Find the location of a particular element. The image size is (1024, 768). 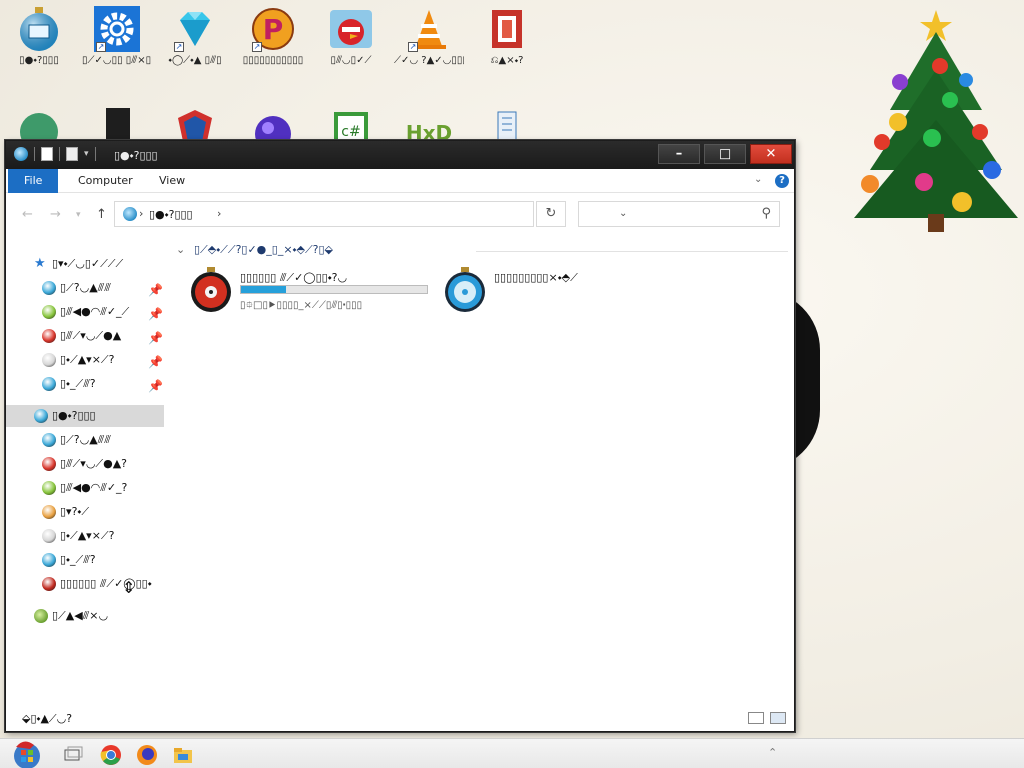

nav-pc-item: ▯⬩⟋▲▾×⟋? is located at coordinates (85, 536).